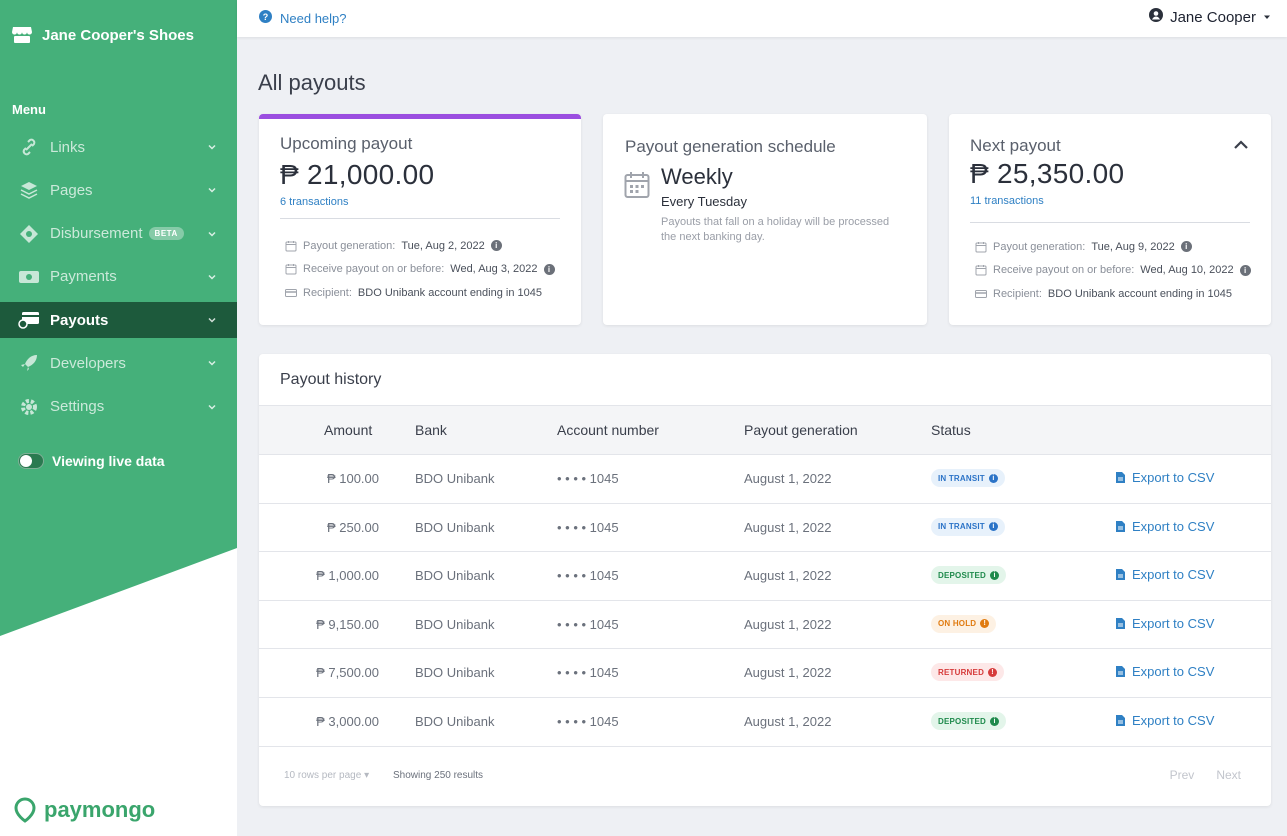 The image size is (1287, 836). Describe the element at coordinates (494, 269) in the screenshot. I see `detail-value: Wed, Aug 3, 2022` at that location.